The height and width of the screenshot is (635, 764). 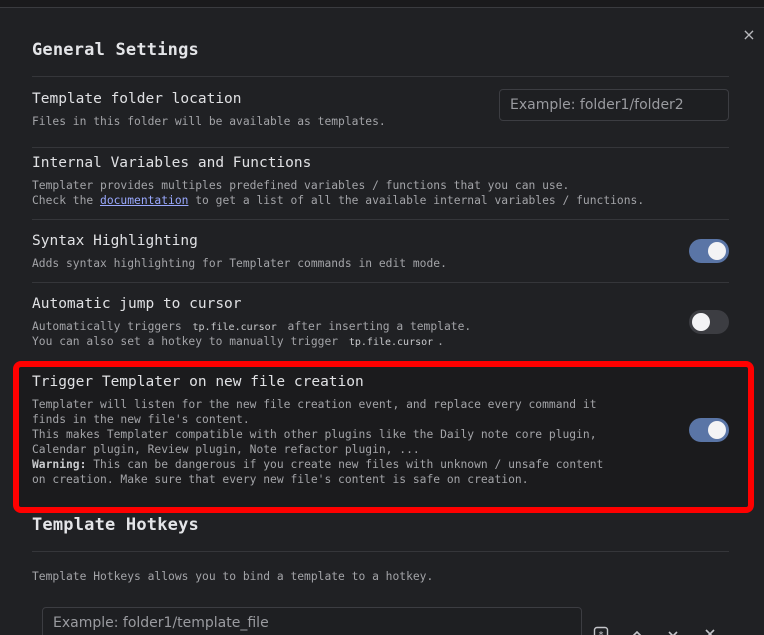 I want to click on window-top-bar, so click(x=382, y=4).